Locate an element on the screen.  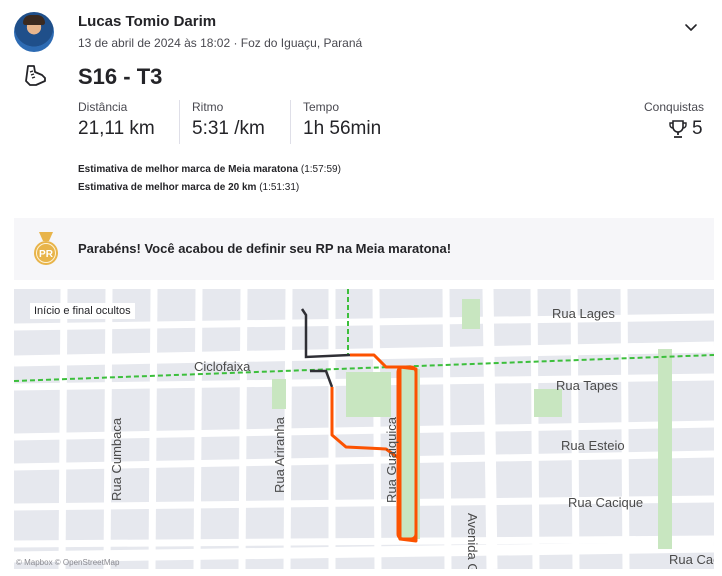
stat-value: 1h 56min is located at coordinates (342, 128).